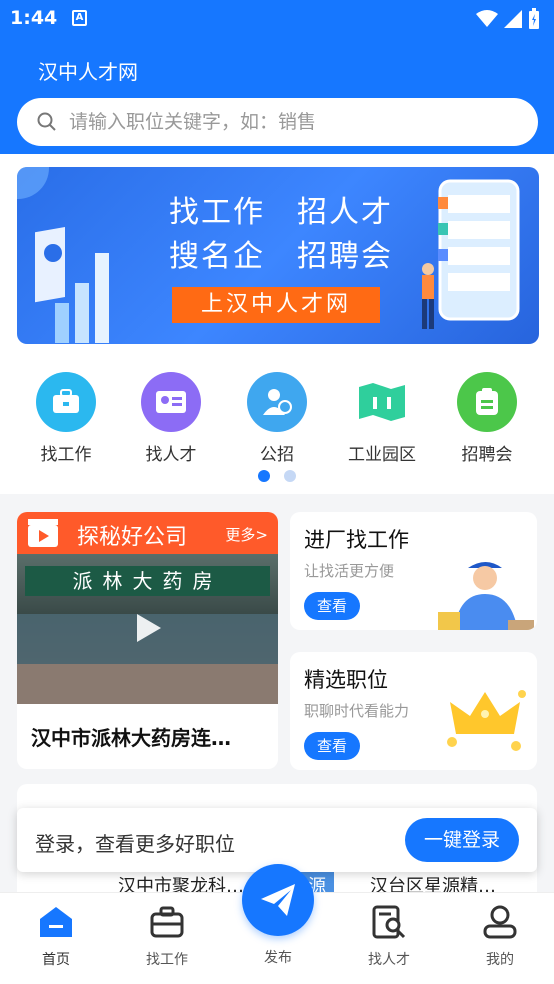  What do you see at coordinates (346, 680) in the screenshot?
I see `promo-card-title: 精选职位` at bounding box center [346, 680].